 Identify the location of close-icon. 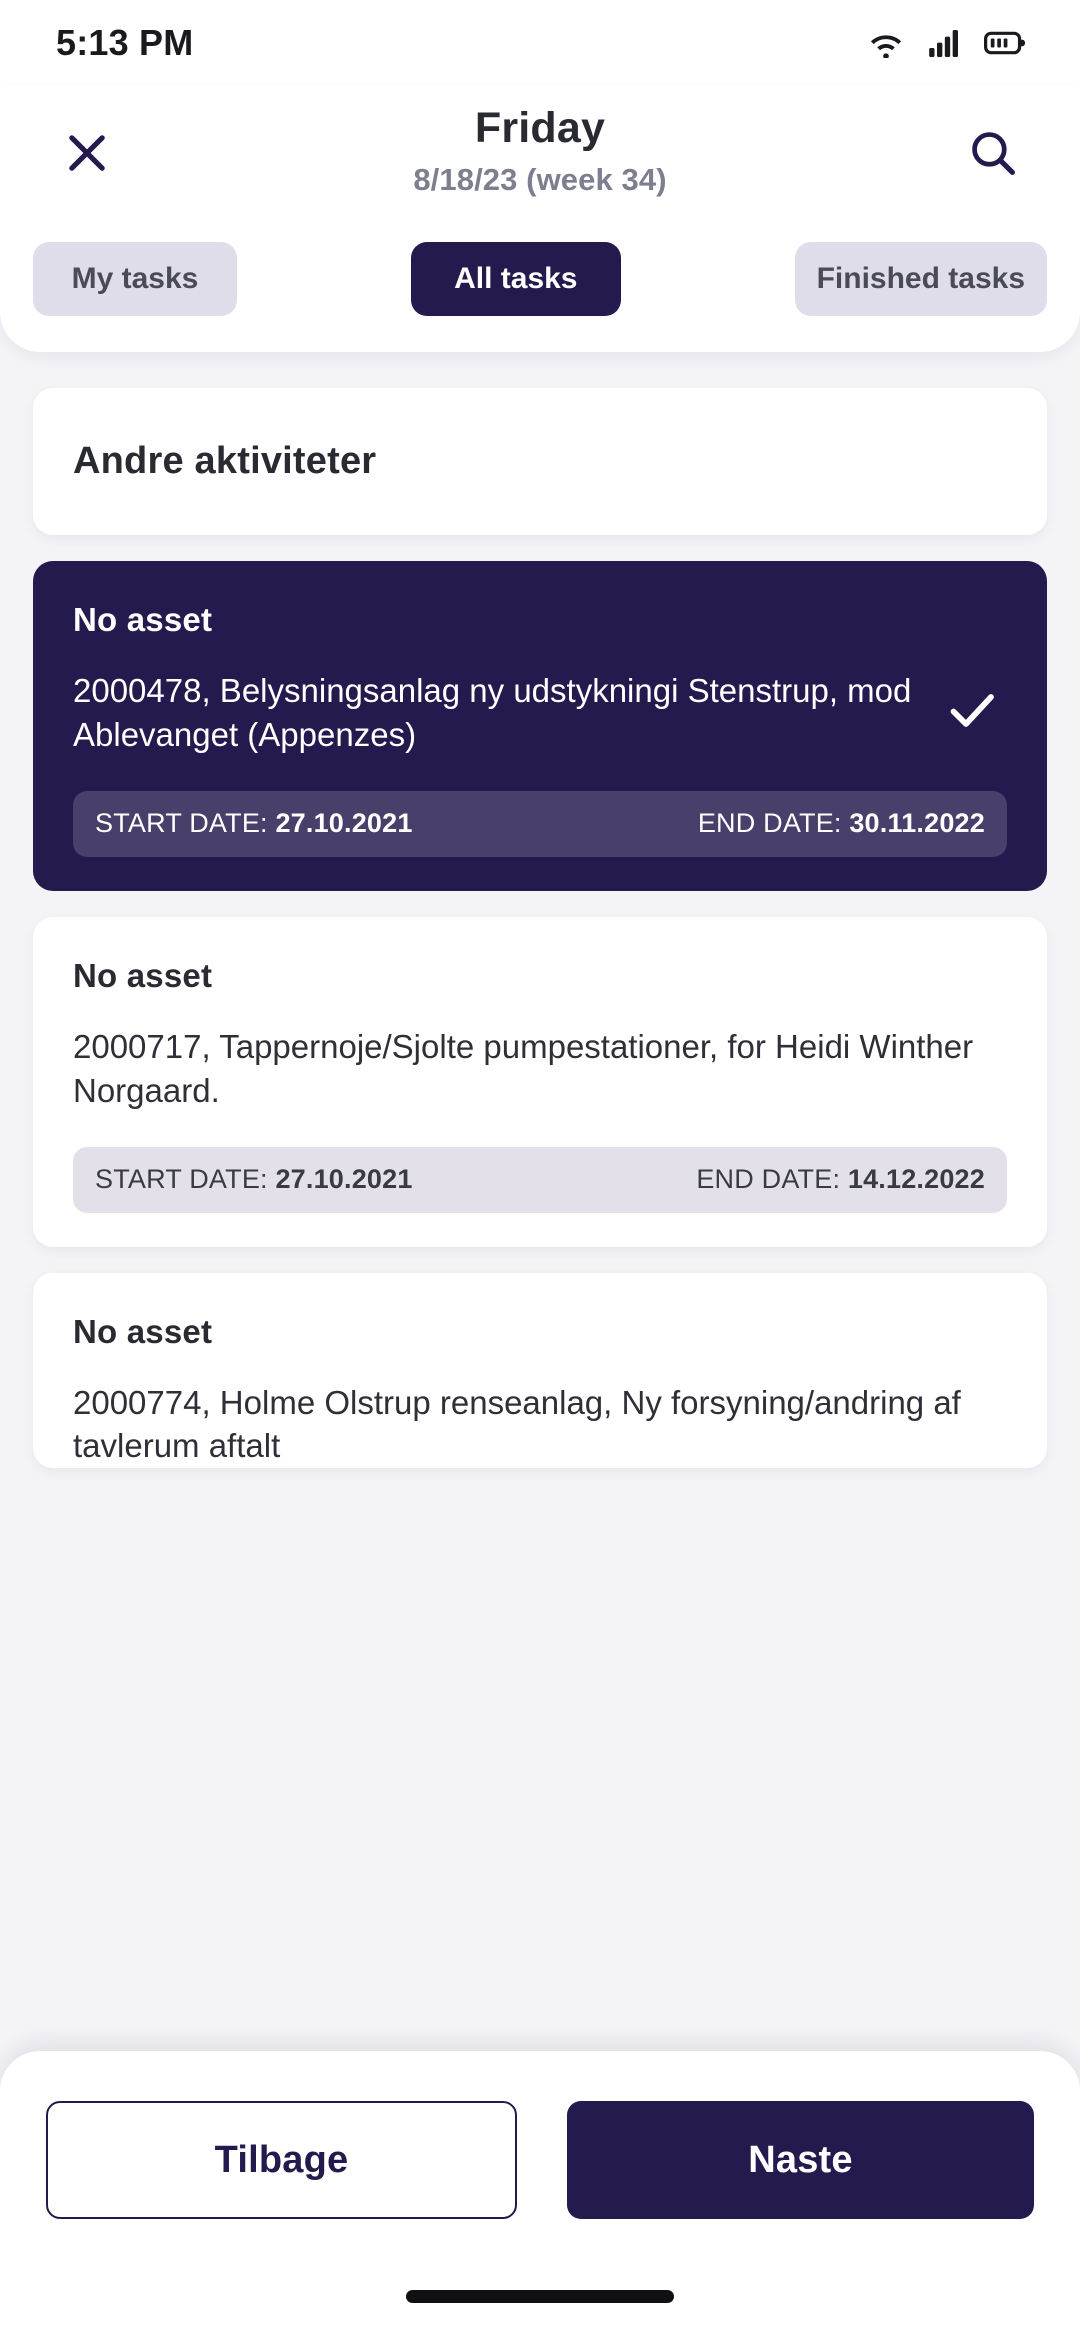
(87, 153).